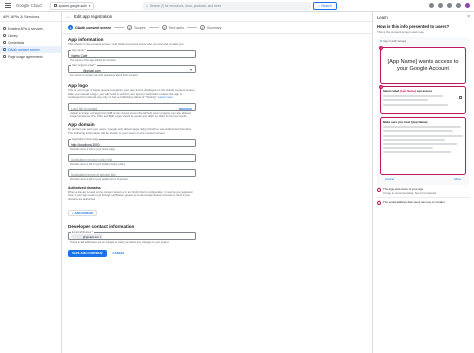 The height and width of the screenshot is (353, 474). I want to click on logo-file-field: Logo file to upload BROWSE, so click(132, 107).